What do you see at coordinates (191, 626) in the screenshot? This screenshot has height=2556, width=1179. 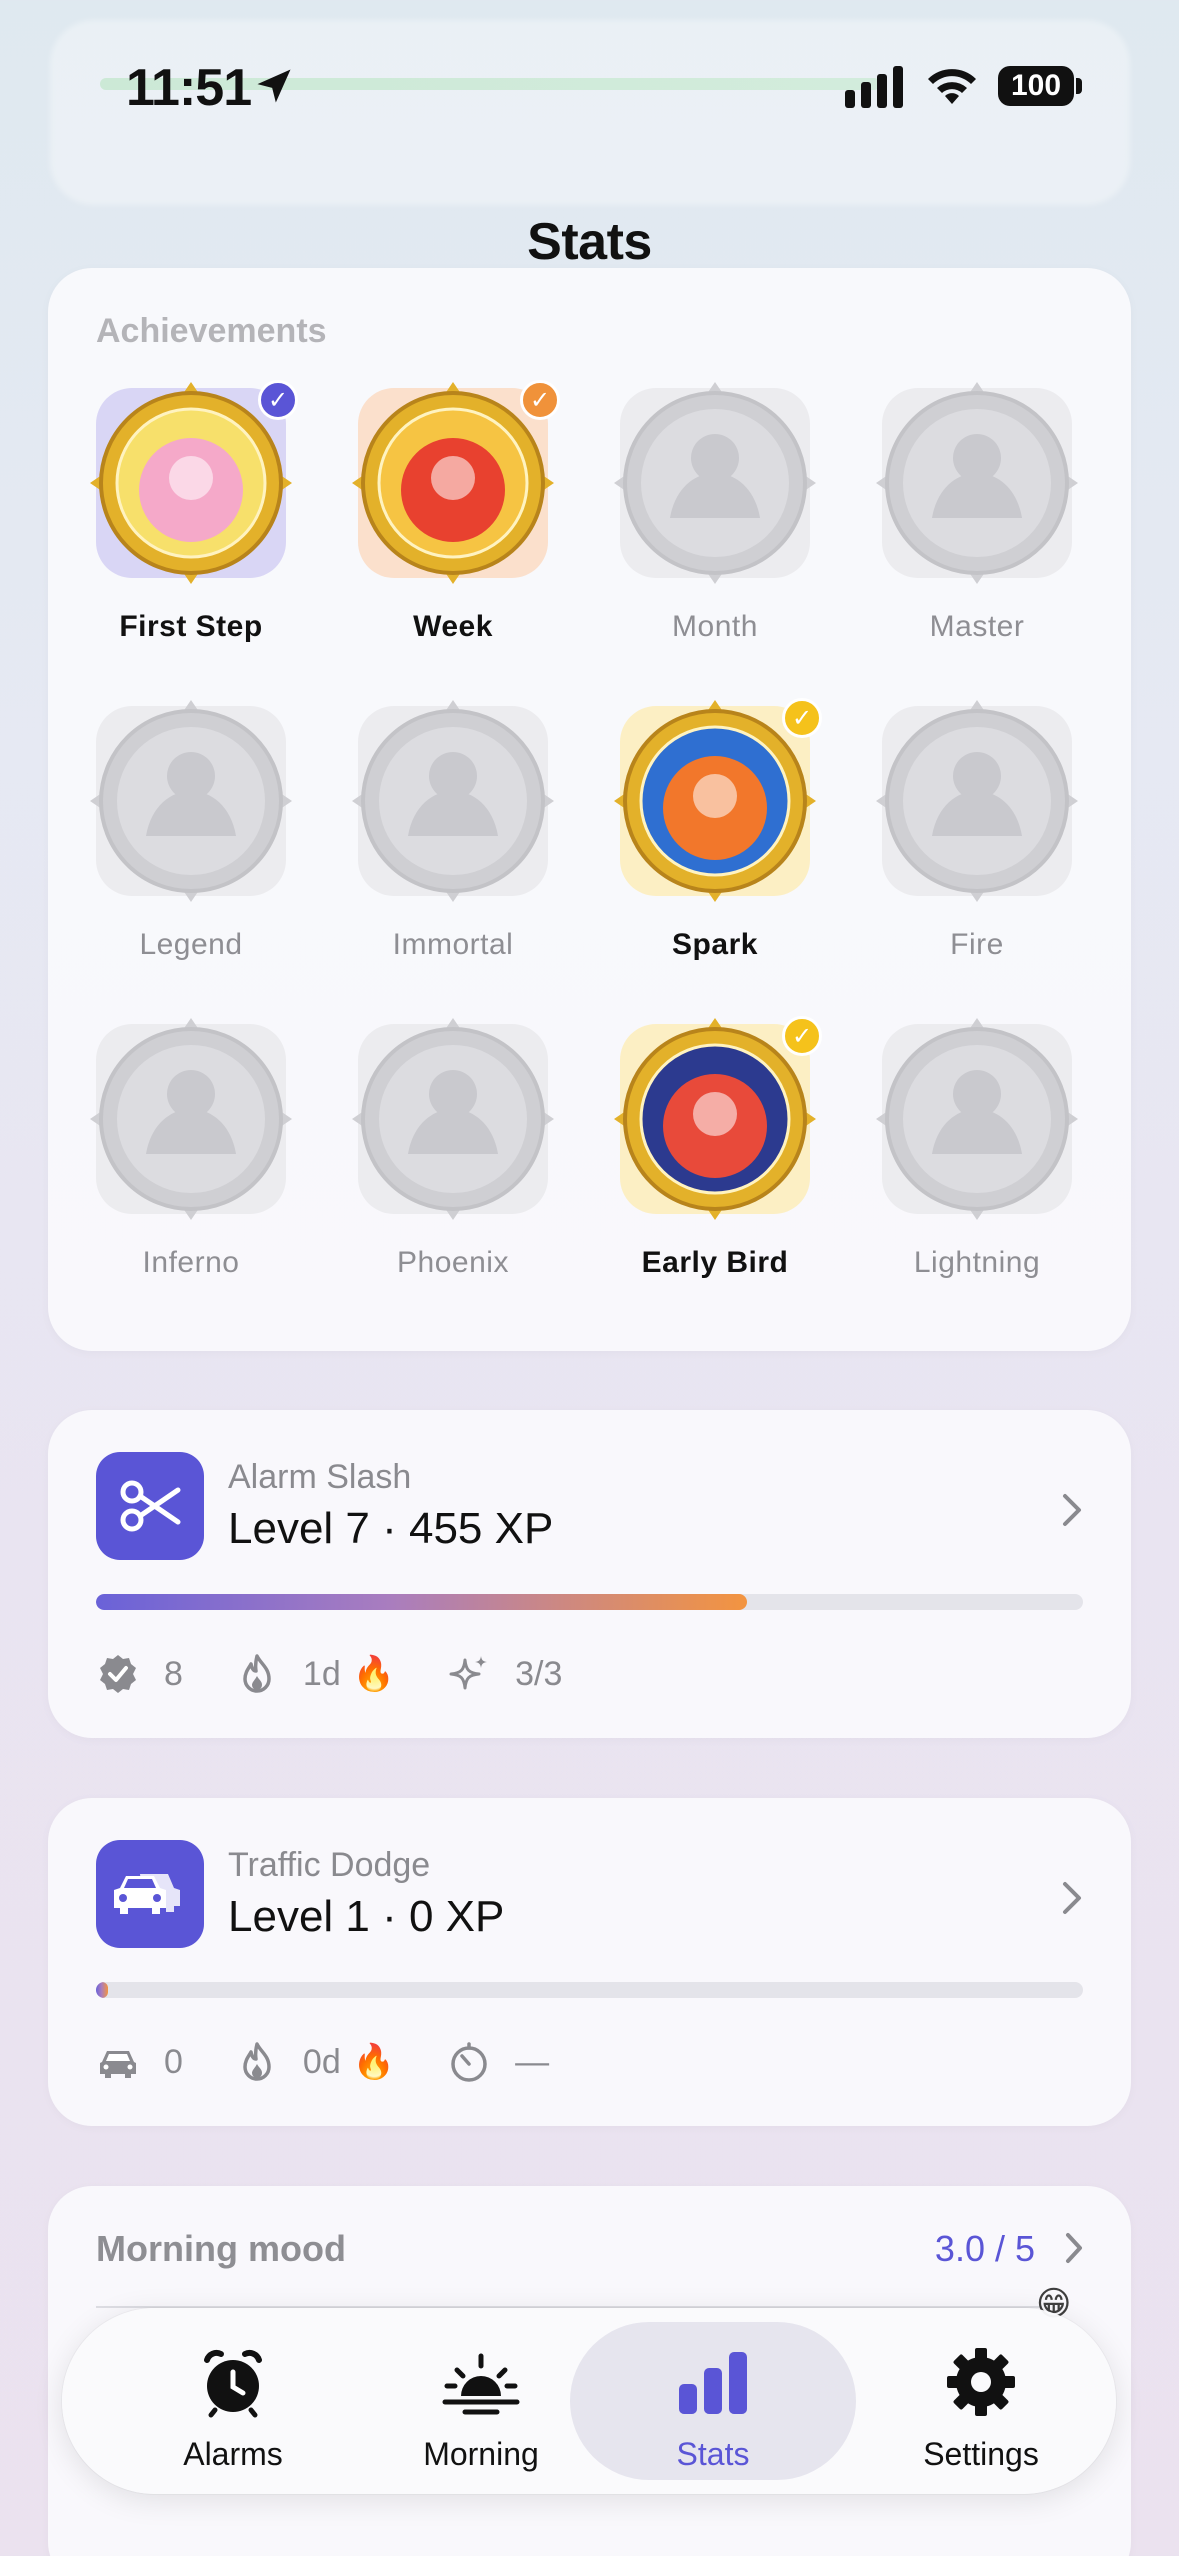 I see `achievement-label: First Step` at bounding box center [191, 626].